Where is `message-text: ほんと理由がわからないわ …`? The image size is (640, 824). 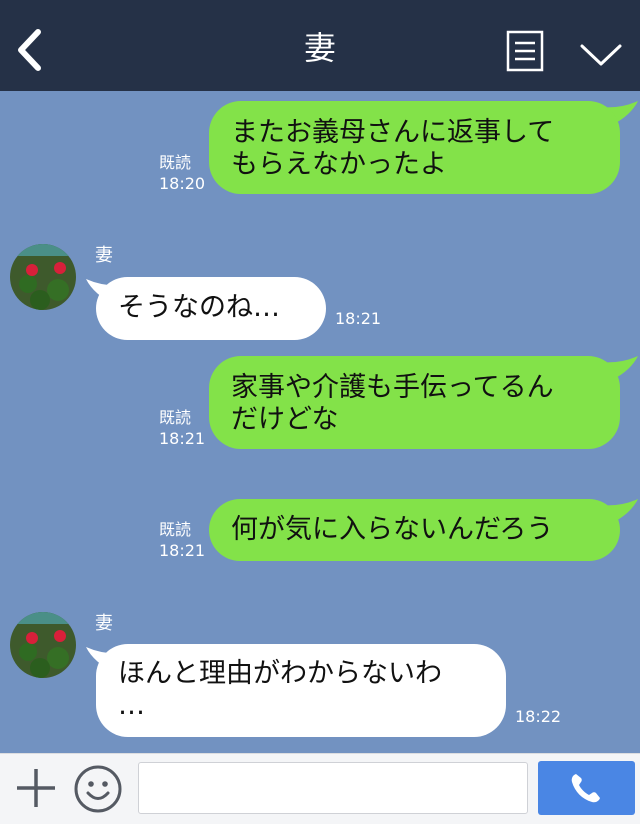 message-text: ほんと理由がわからないわ … is located at coordinates (280, 689).